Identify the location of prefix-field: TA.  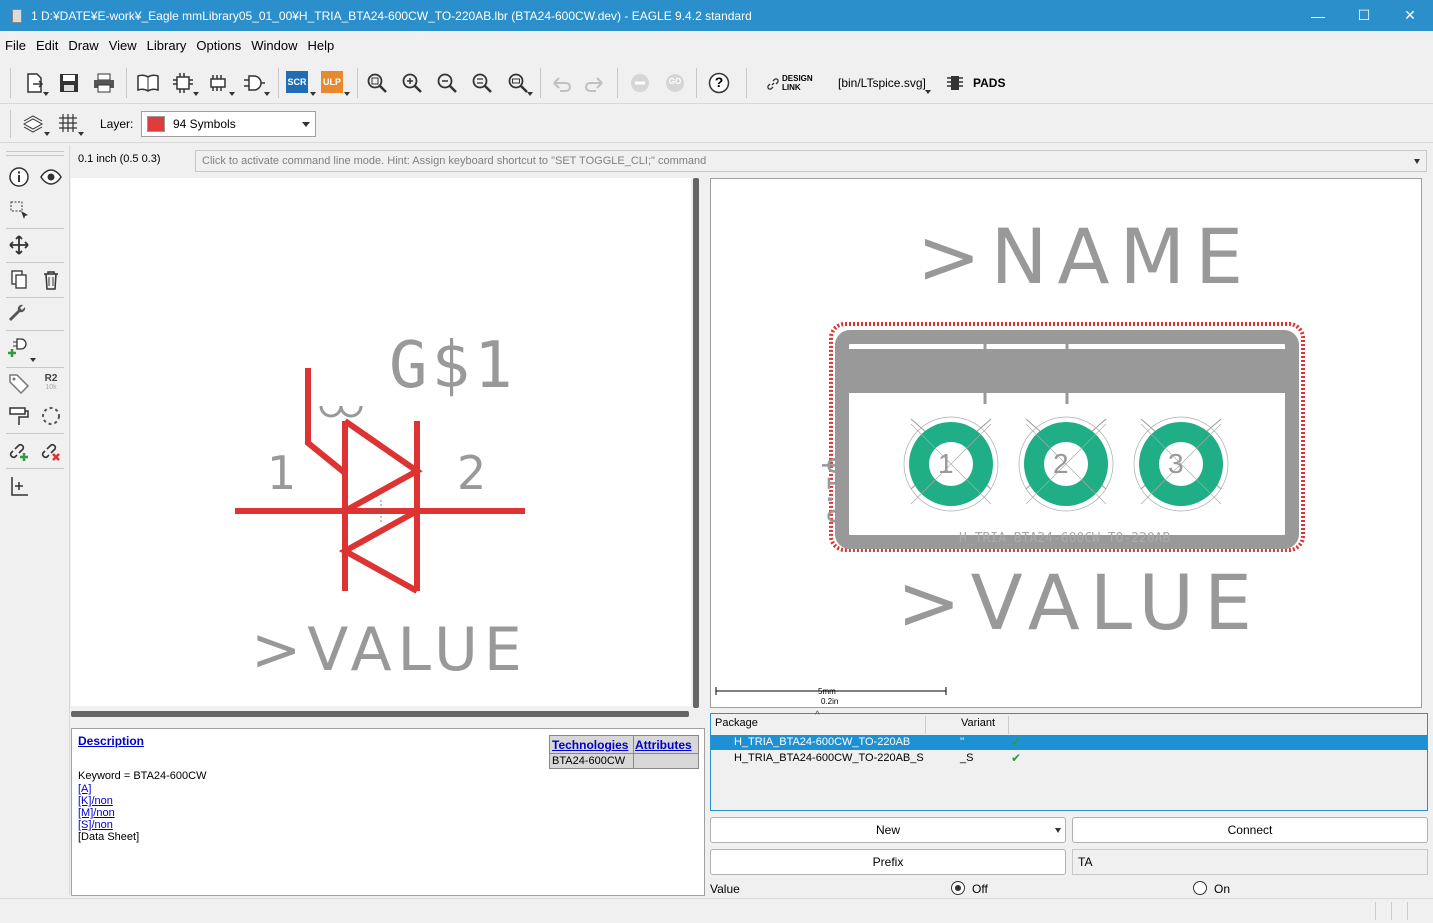
(1250, 862).